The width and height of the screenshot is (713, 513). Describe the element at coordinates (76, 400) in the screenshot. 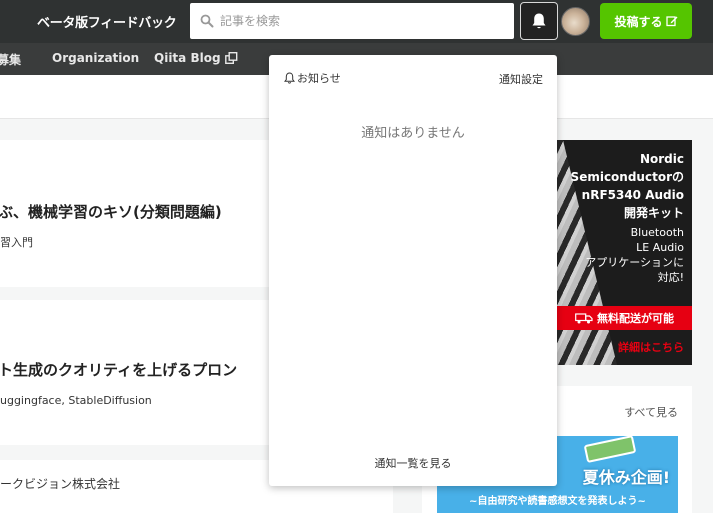

I see `article-tags: uggingface, StableDiffusion` at that location.